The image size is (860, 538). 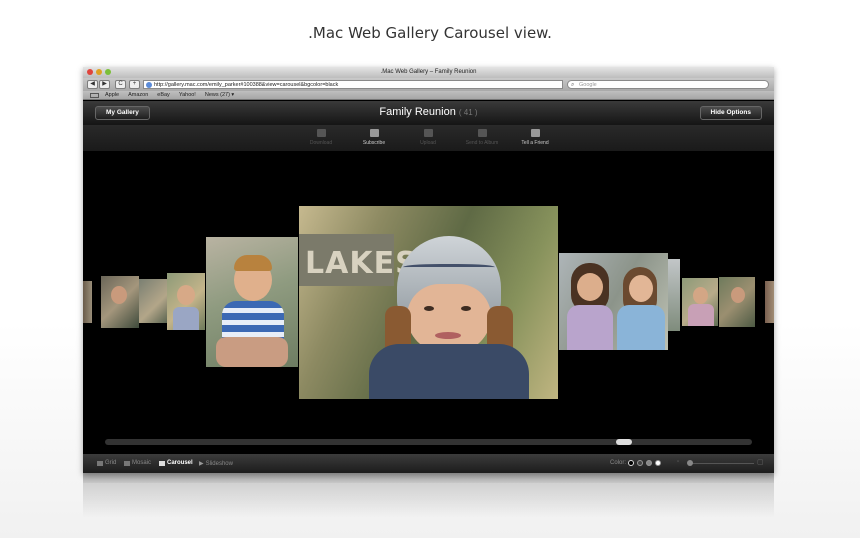 What do you see at coordinates (573, 85) in the screenshot?
I see `search-icon: ⌕` at bounding box center [573, 85].